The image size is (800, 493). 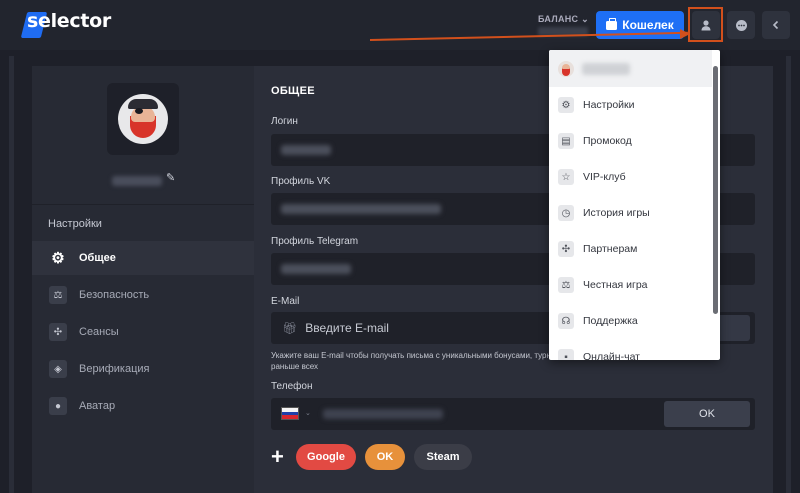 I want to click on menu-item-support: ☊ Поддержка, so click(x=630, y=321).